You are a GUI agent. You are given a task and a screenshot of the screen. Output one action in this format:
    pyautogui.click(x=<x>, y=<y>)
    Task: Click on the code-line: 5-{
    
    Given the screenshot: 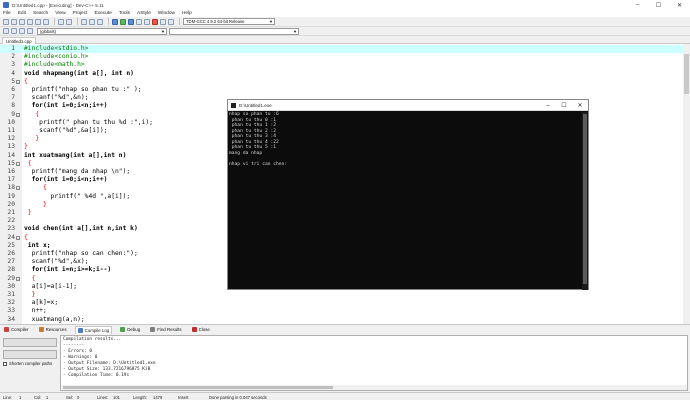 What is the action you would take?
    pyautogui.click(x=345, y=82)
    